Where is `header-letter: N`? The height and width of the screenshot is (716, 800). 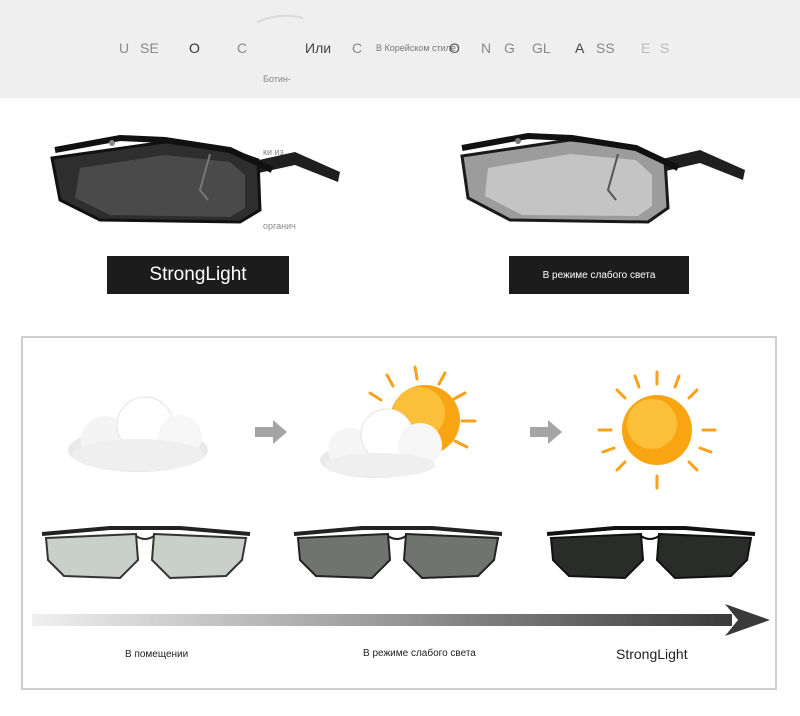 header-letter: N is located at coordinates (486, 48).